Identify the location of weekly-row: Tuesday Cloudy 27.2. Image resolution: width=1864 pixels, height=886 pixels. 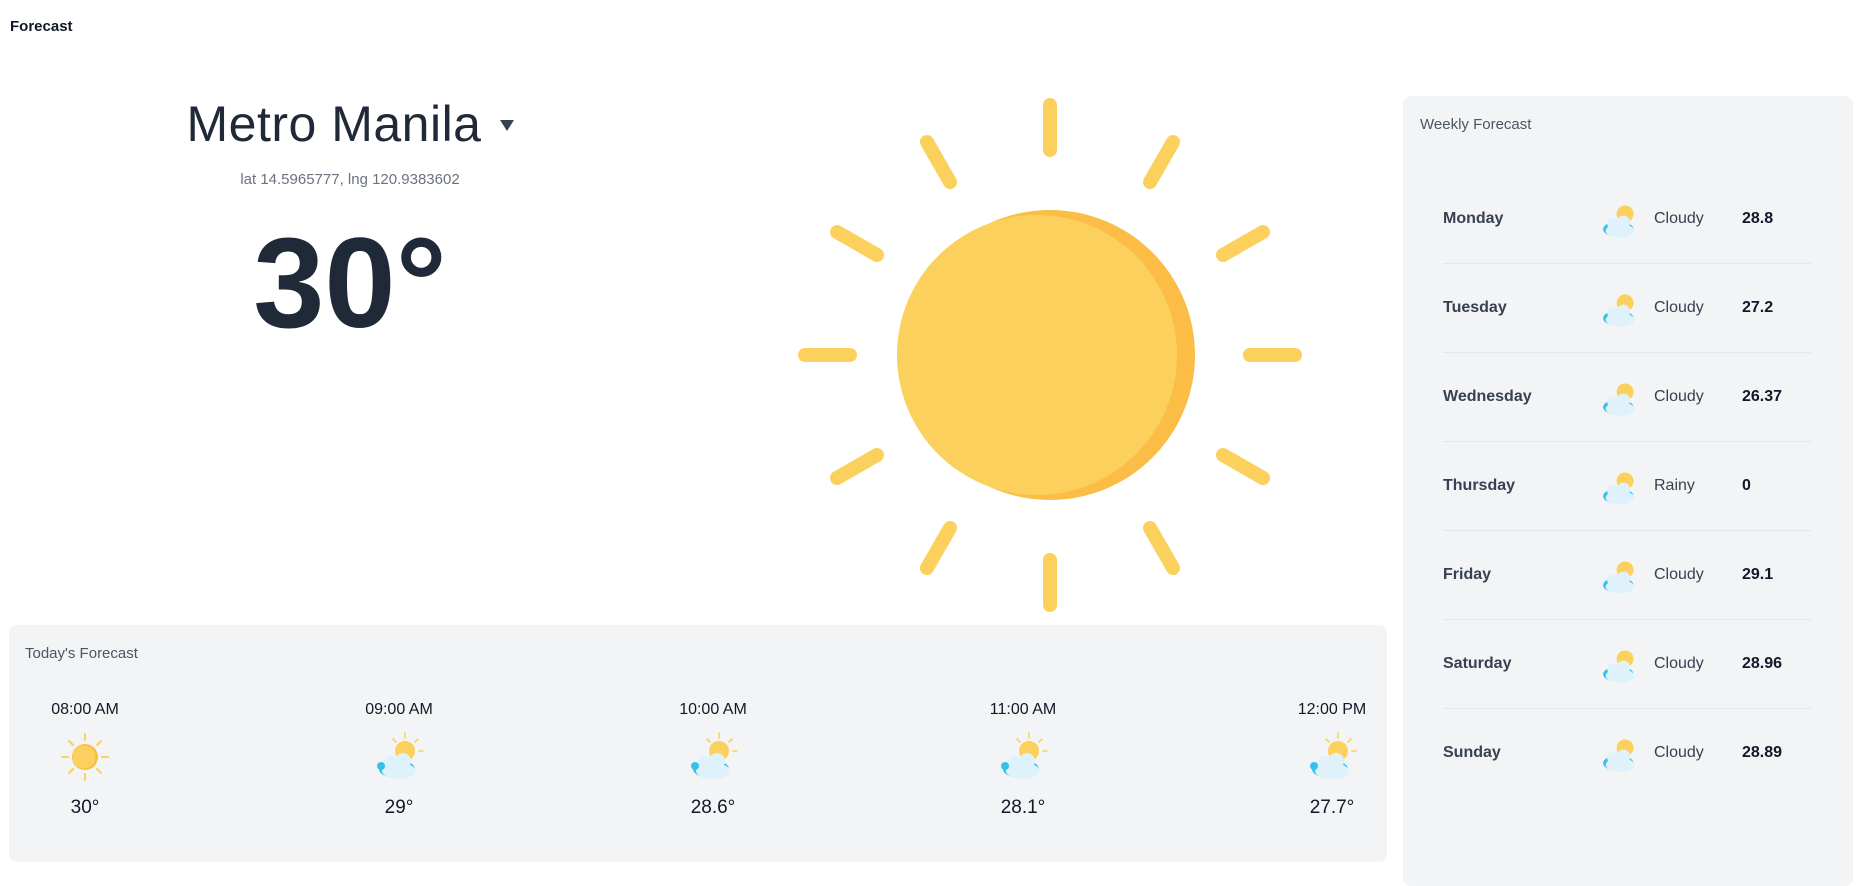
(1627, 308).